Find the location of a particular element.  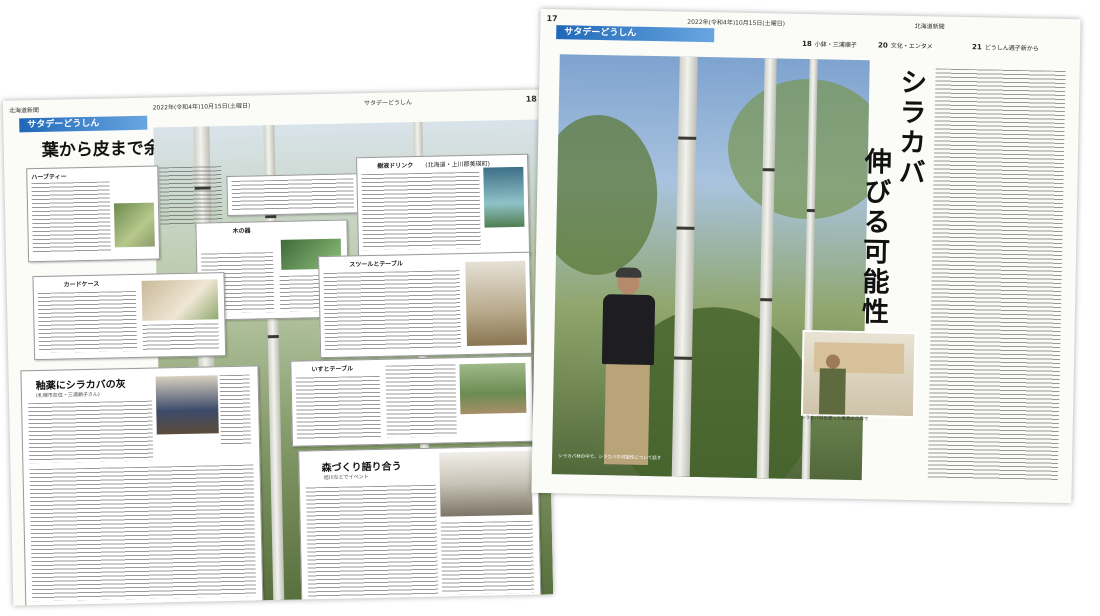

topic-18: 18 小鉢・三浦順子 is located at coordinates (829, 44).